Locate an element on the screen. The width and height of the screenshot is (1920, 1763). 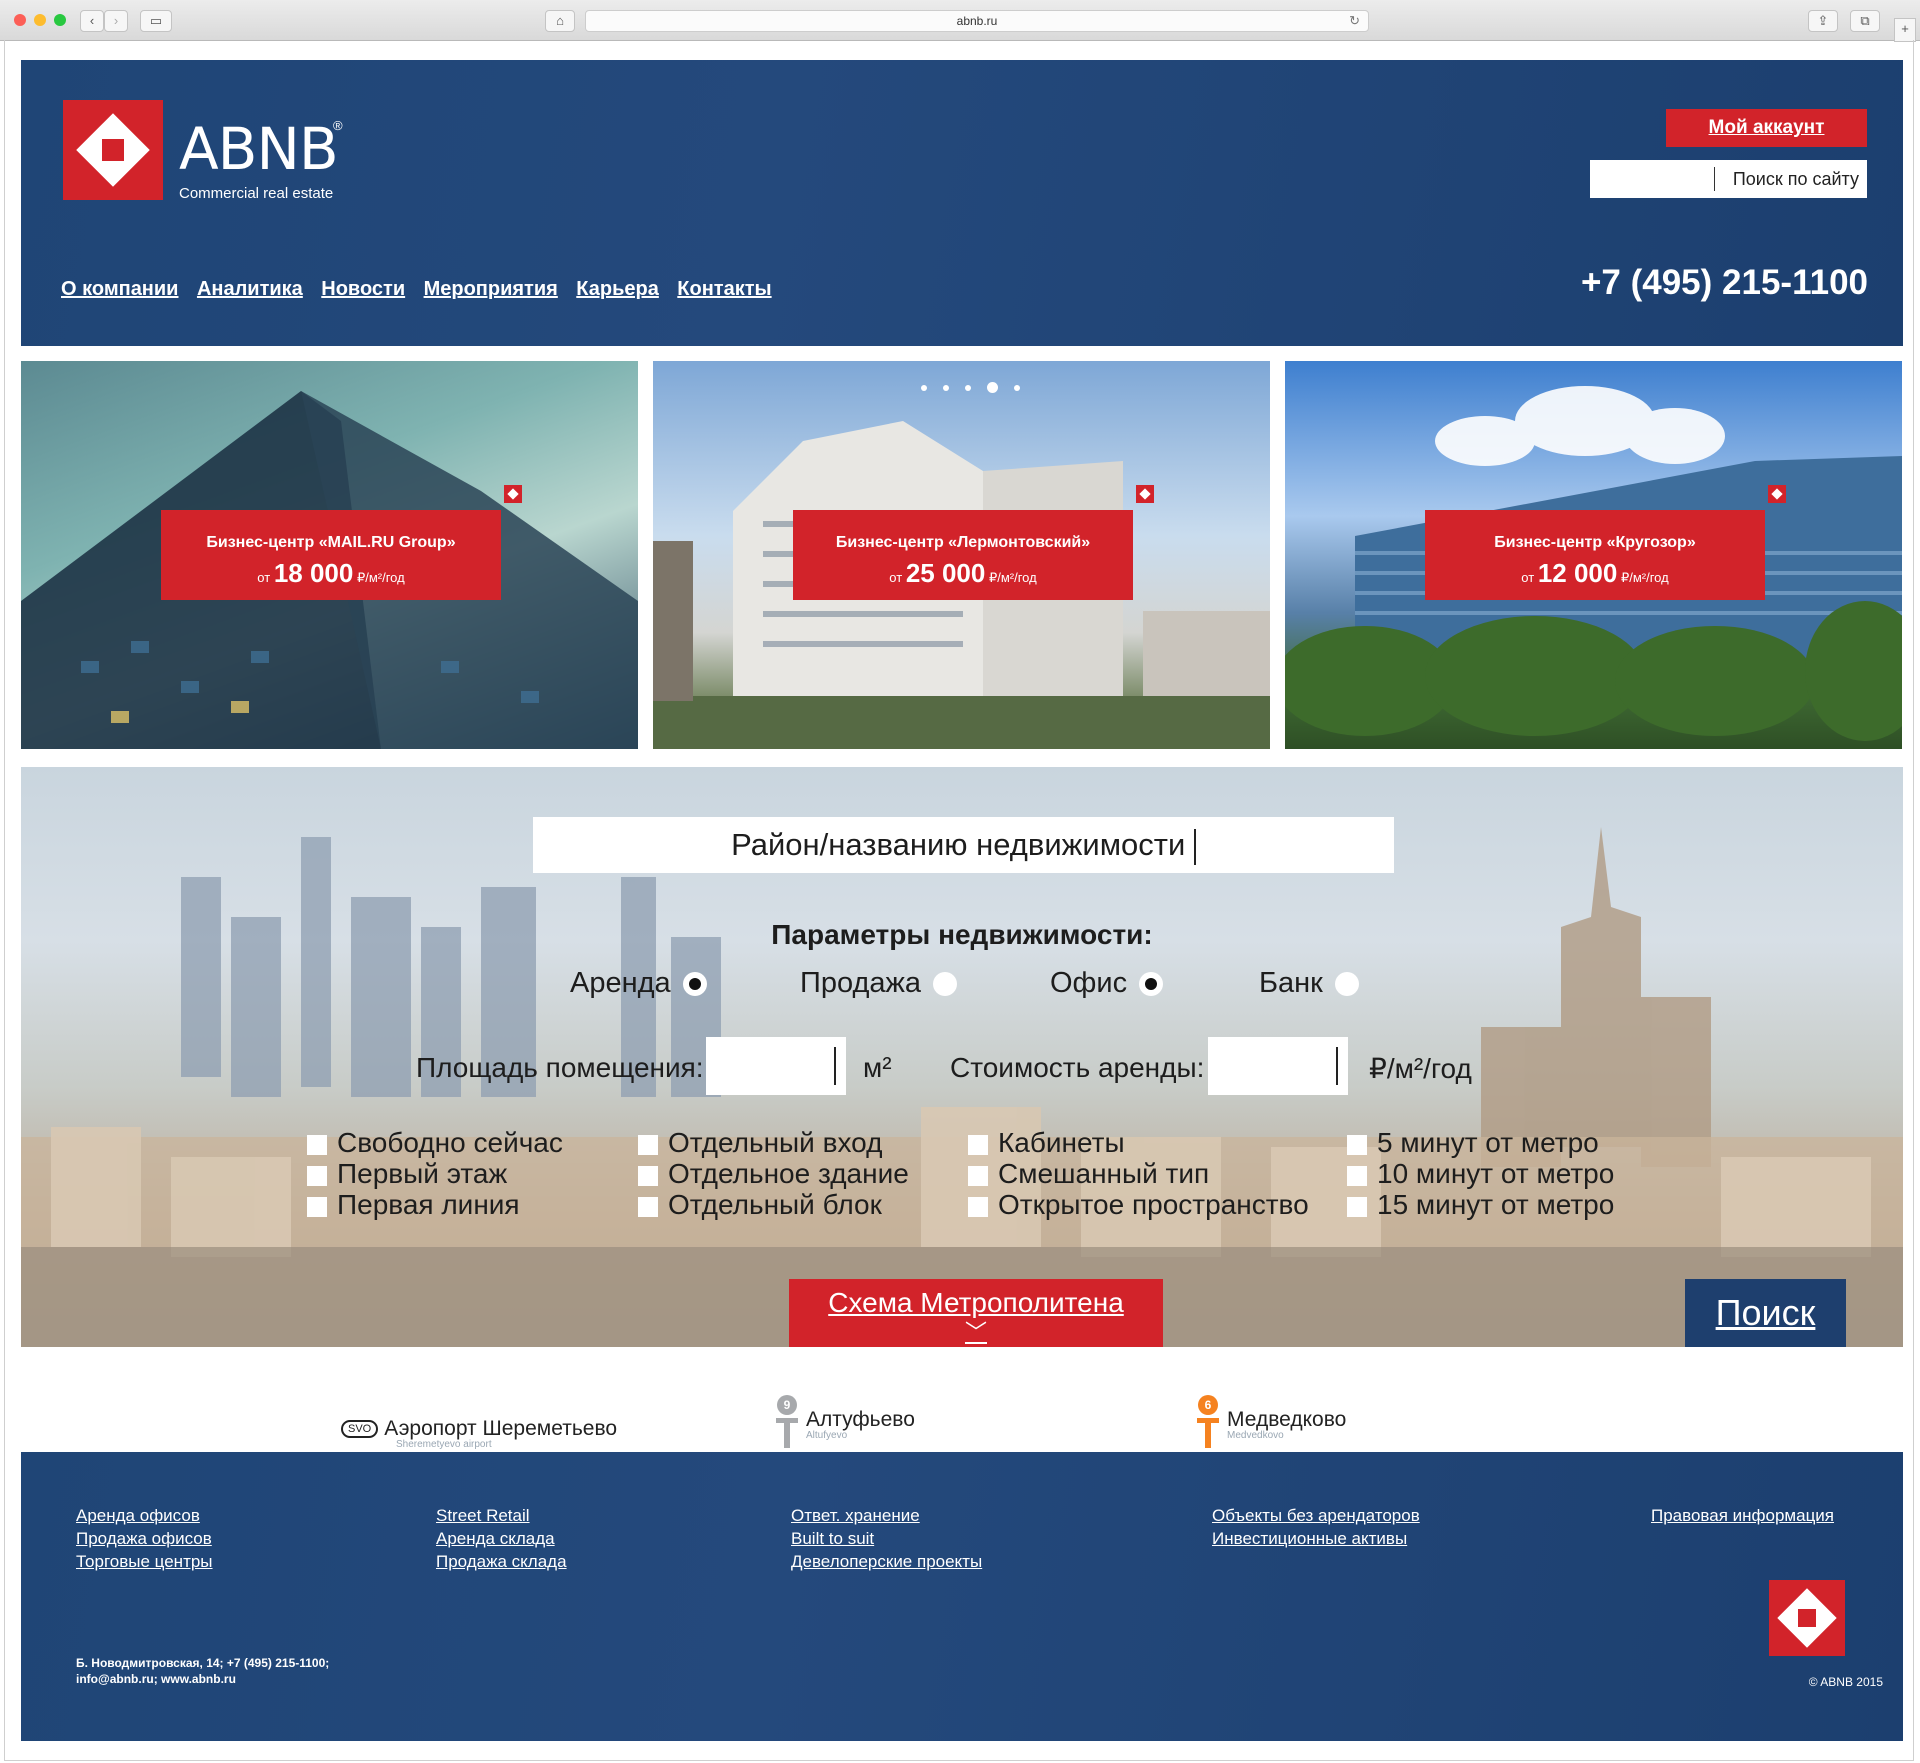
reload-icon: ↻ is located at coordinates (1354, 21).